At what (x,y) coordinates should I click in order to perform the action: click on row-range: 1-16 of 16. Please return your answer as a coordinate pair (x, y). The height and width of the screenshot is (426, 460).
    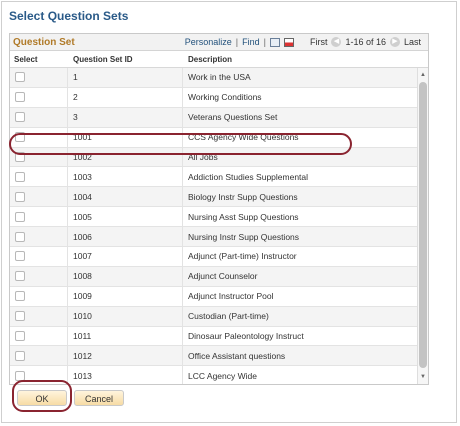
    Looking at the image, I should click on (365, 42).